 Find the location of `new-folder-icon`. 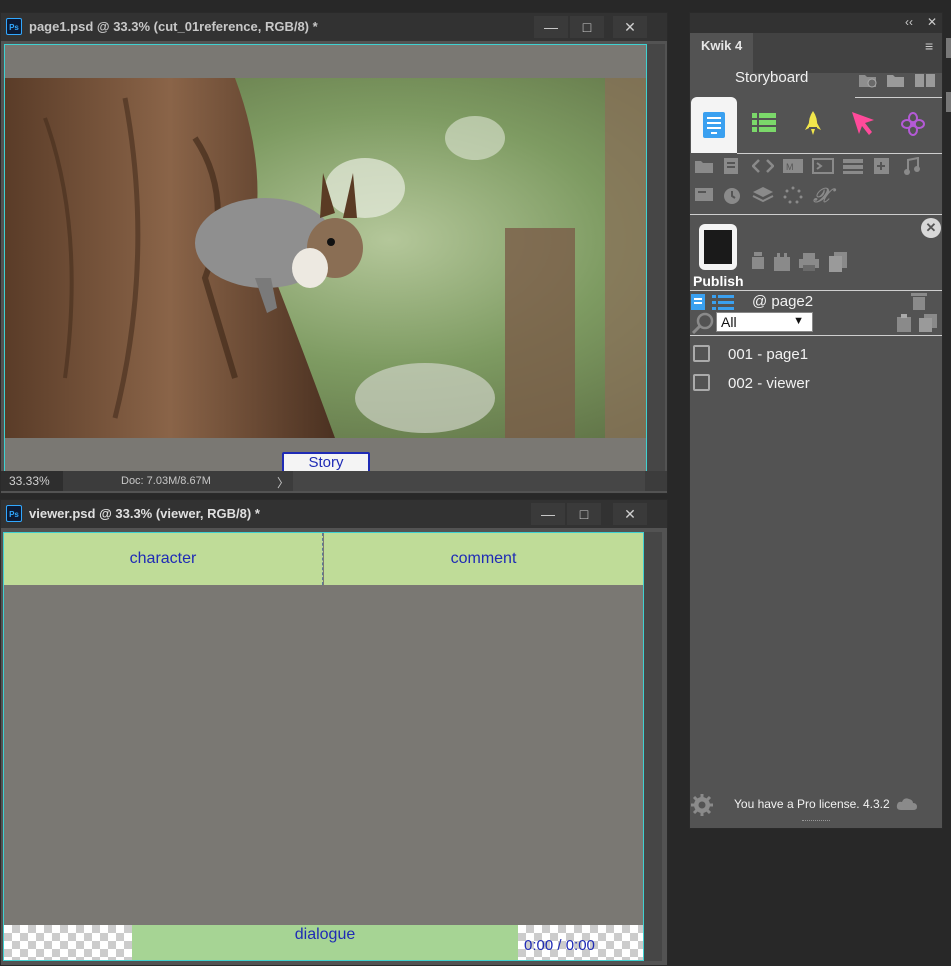

new-folder-icon is located at coordinates (868, 81).